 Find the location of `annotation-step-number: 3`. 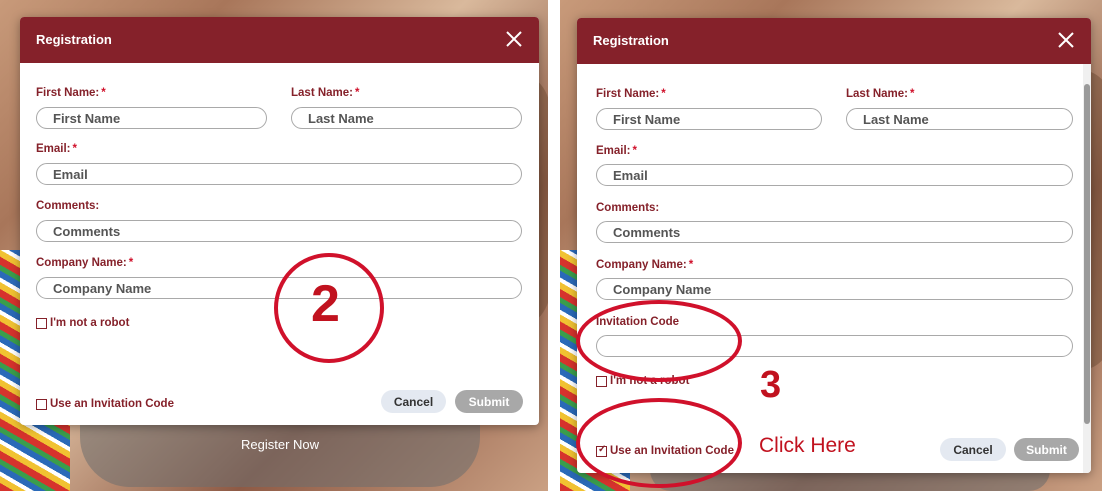

annotation-step-number: 3 is located at coordinates (771, 385).